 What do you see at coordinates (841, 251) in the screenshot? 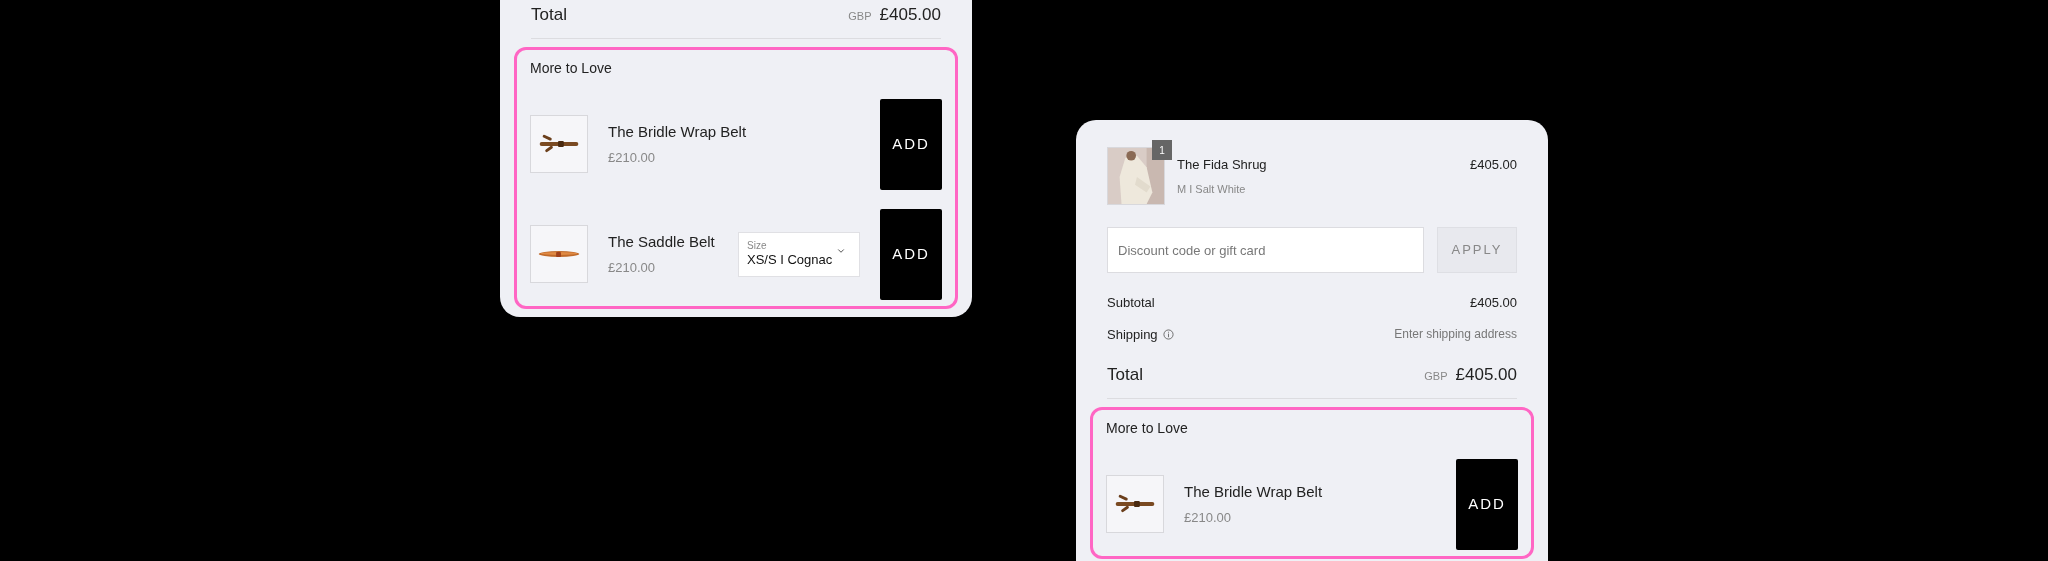
I see `chevron-down-icon` at bounding box center [841, 251].